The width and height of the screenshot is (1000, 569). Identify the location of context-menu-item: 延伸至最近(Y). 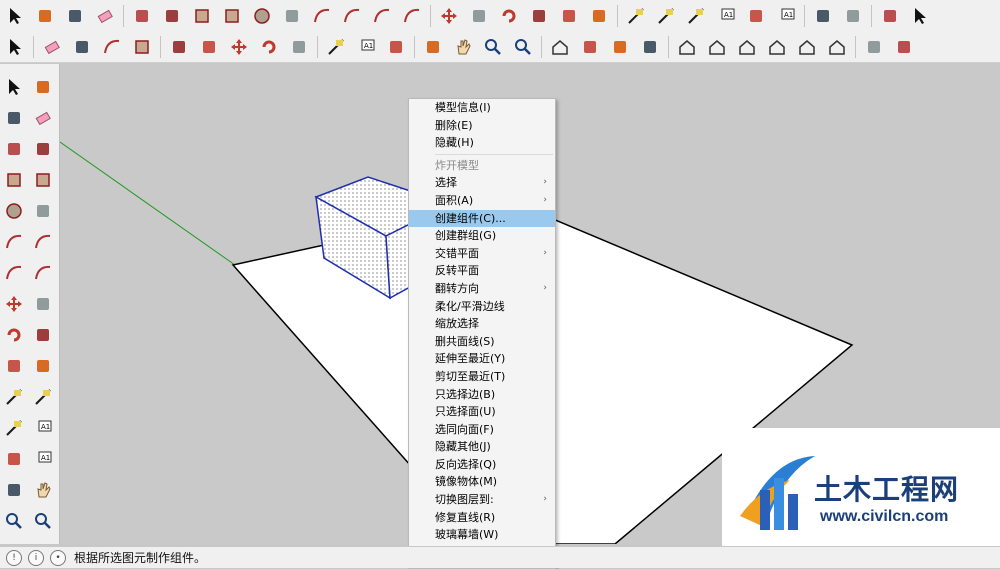
(482, 359).